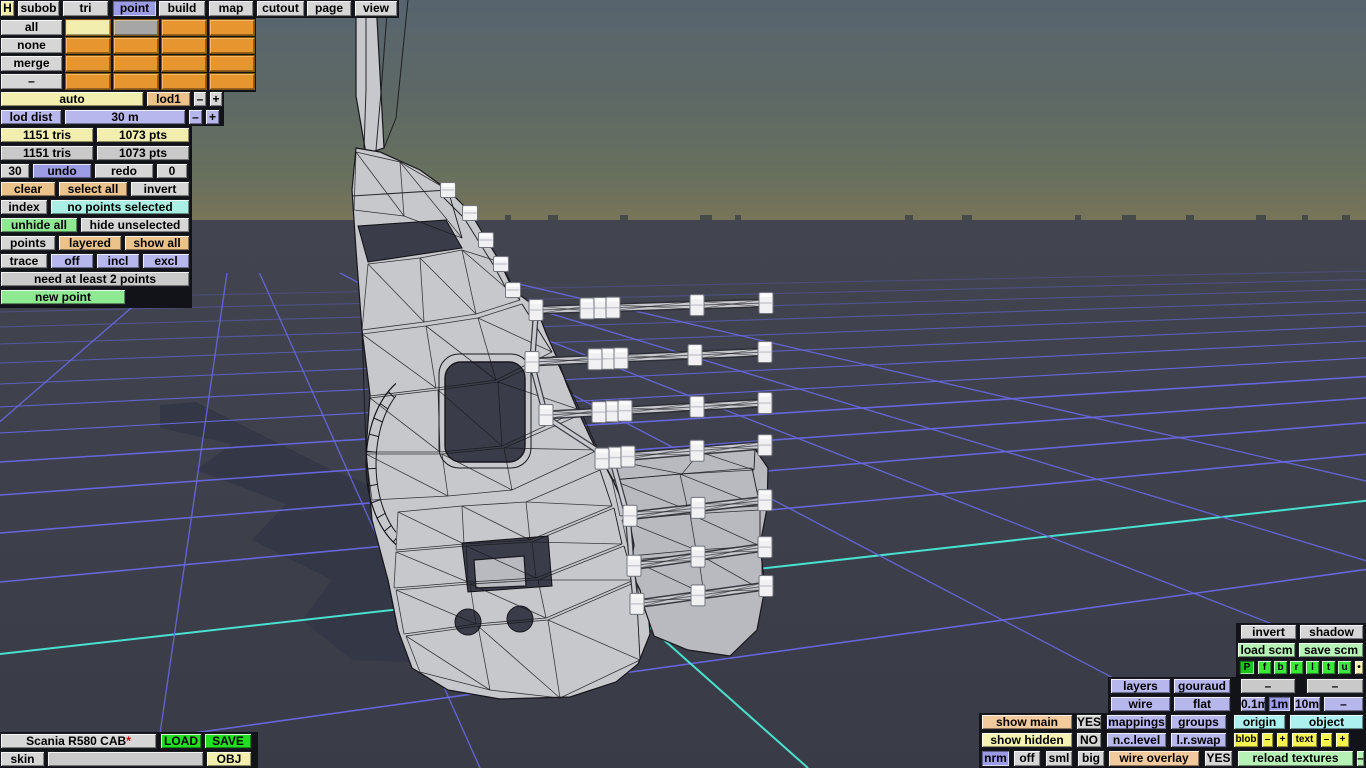 The width and height of the screenshot is (1366, 768). What do you see at coordinates (228, 741) in the screenshot?
I see `save-button: SAVE` at bounding box center [228, 741].